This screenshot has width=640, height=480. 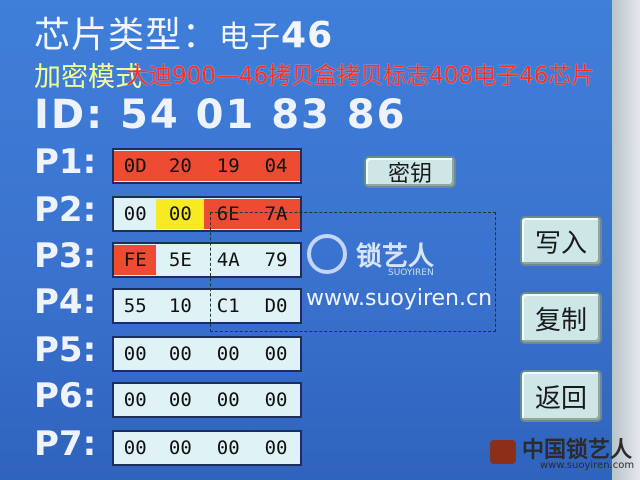 I want to click on byte-cell: 20, so click(x=180, y=166).